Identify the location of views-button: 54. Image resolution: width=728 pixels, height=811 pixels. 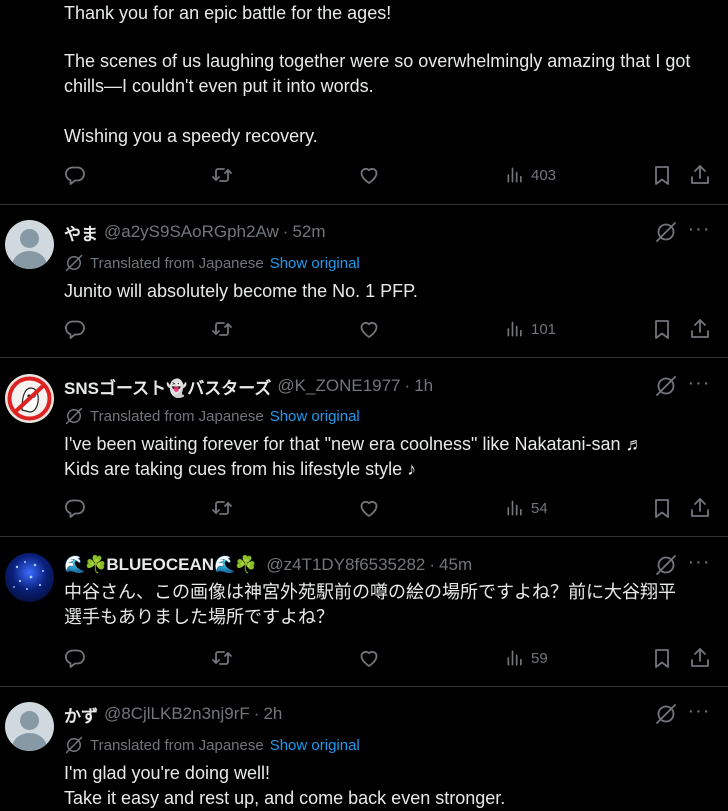
(526, 508).